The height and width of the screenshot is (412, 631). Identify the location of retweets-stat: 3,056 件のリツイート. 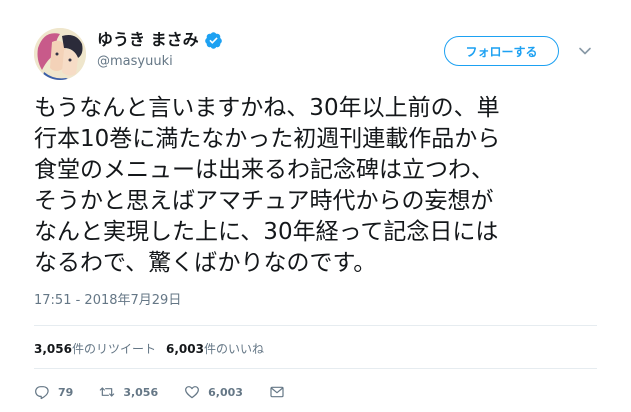
(95, 349).